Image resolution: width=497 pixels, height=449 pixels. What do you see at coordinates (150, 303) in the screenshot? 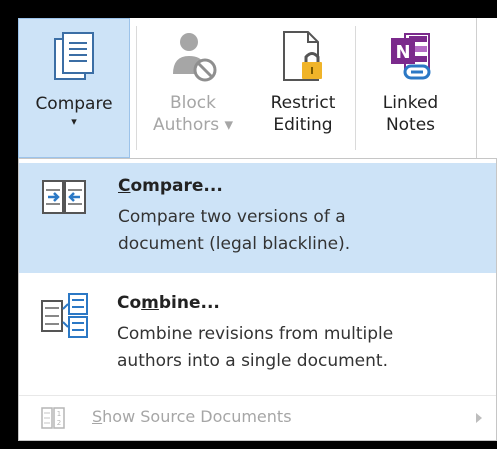
I see `combine-accelerator: m` at bounding box center [150, 303].